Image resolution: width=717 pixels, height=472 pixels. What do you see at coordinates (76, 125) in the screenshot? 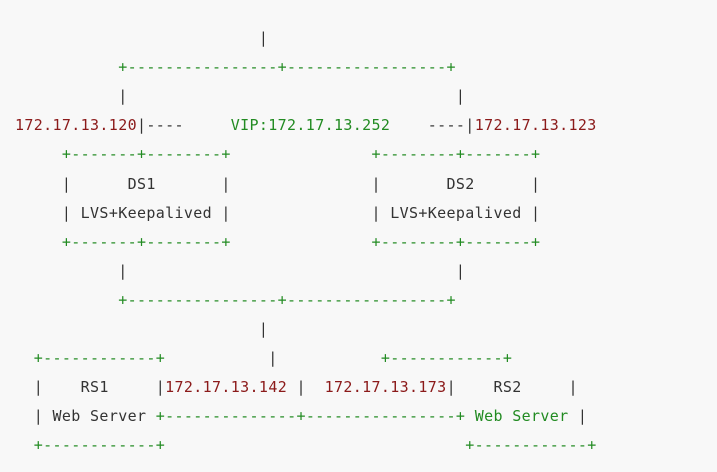
I see `ip-address-label: 172.17.13.120` at bounding box center [76, 125].